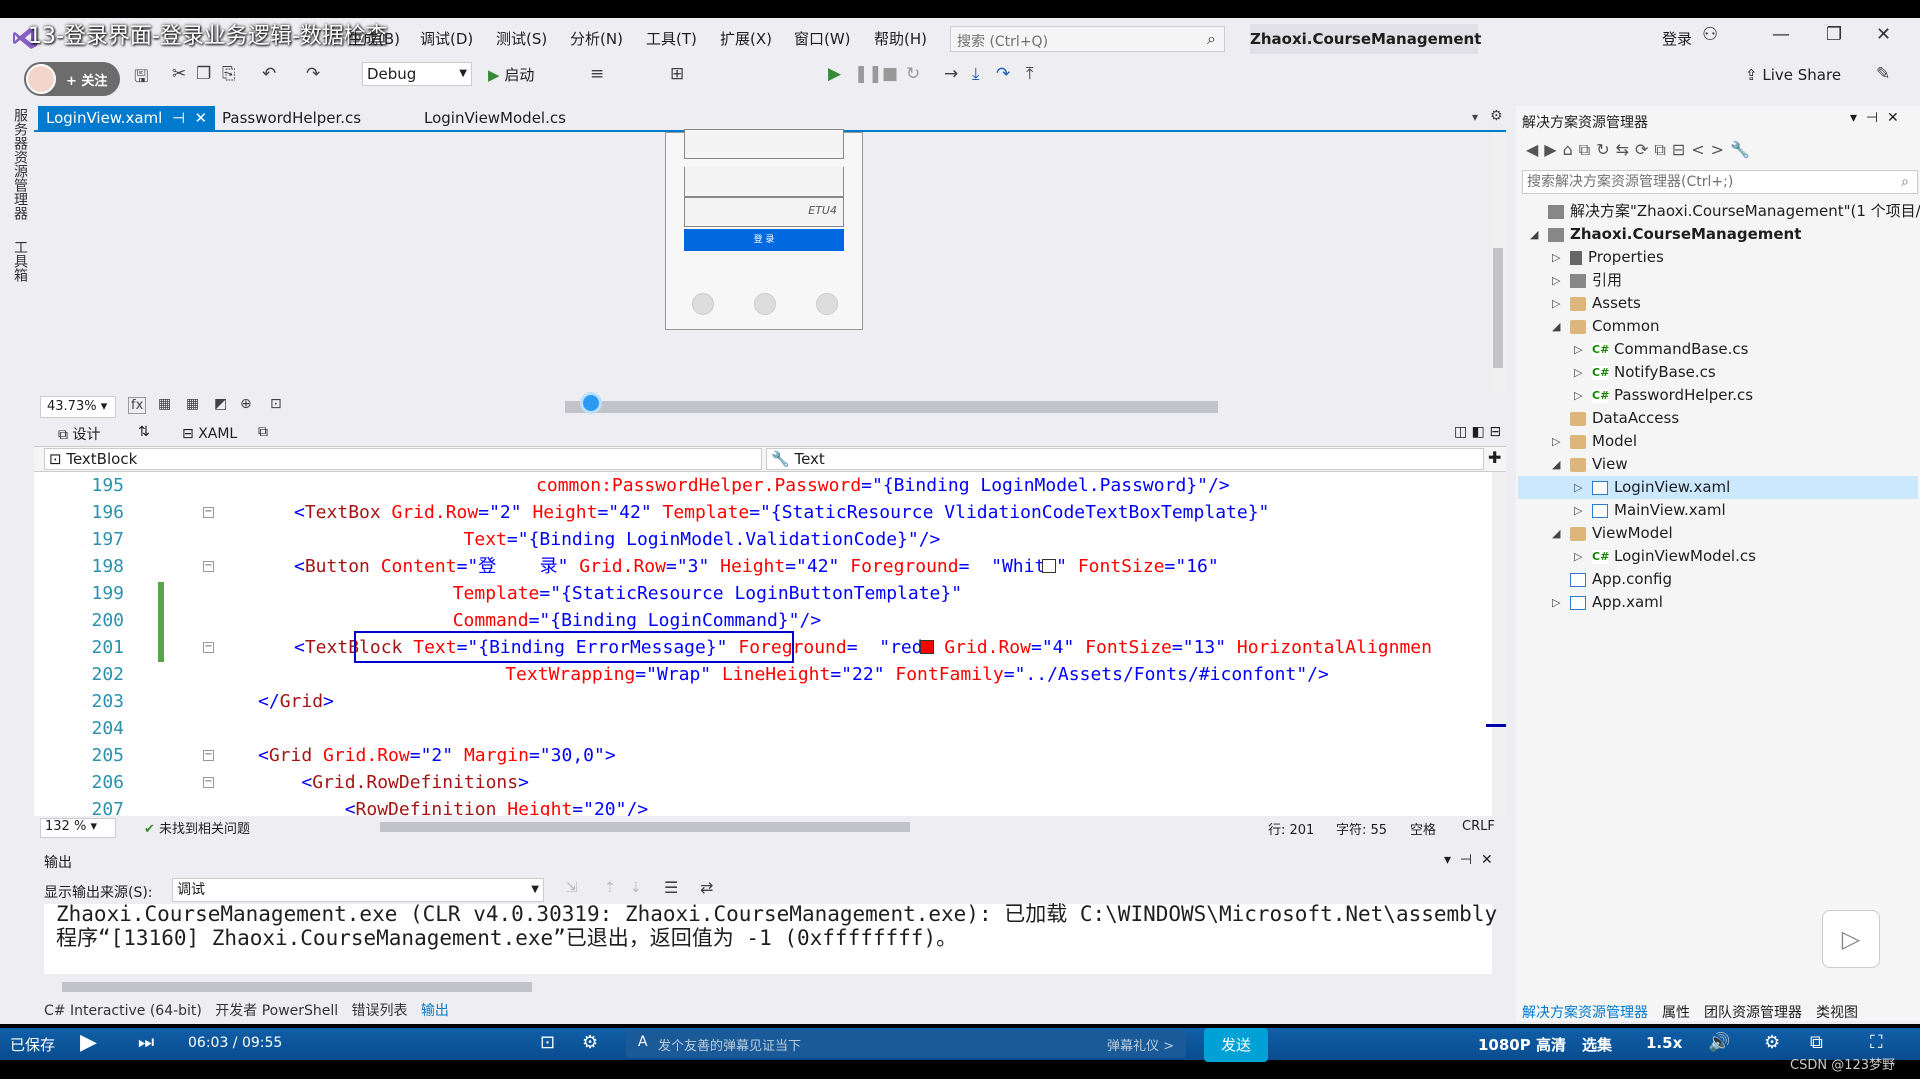 This screenshot has height=1079, width=1920. What do you see at coordinates (197, 827) in the screenshot?
I see `issues-indicator: ✔ 未找到相关问题` at bounding box center [197, 827].